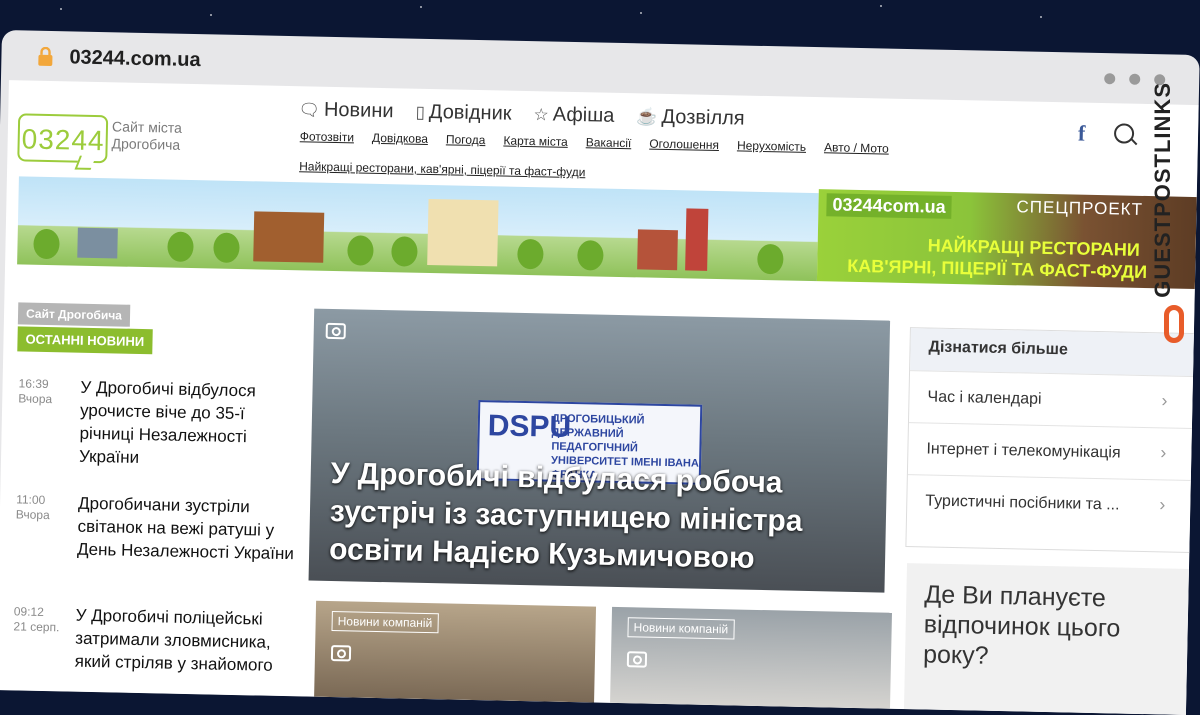 The height and width of the screenshot is (715, 1200). I want to click on logo-subtitle: Сайт міста Дрогобича, so click(147, 135).